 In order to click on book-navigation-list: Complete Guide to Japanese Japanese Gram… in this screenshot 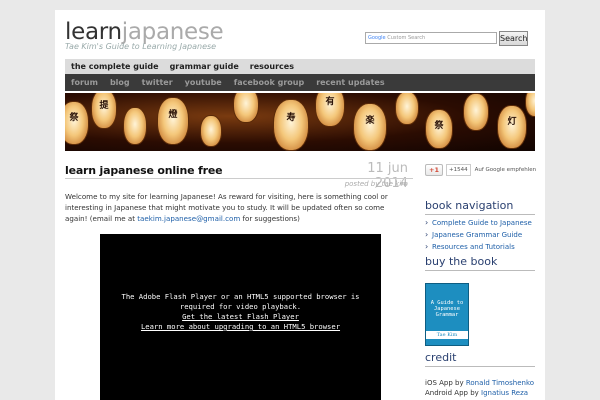, I will do `click(482, 235)`.